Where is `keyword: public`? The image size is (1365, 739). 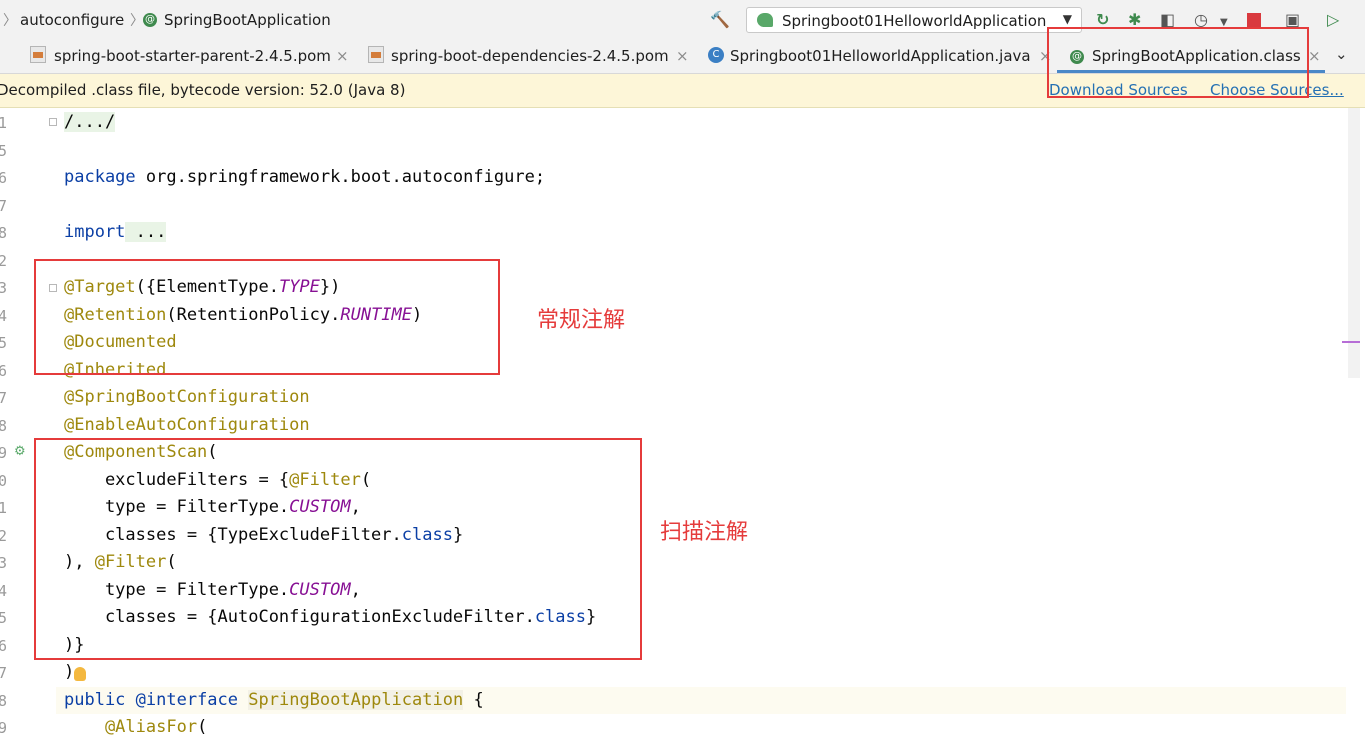
keyword: public is located at coordinates (95, 700).